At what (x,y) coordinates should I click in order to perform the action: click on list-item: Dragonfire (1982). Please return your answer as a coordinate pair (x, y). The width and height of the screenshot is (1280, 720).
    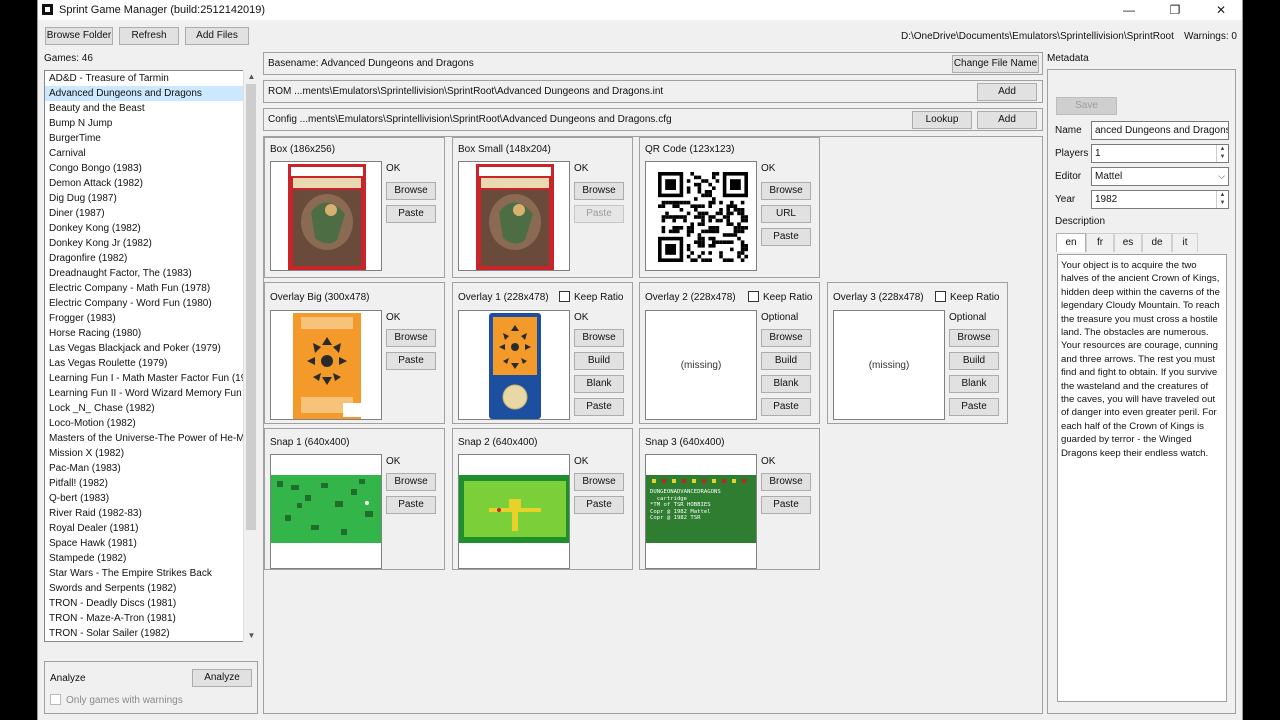
    Looking at the image, I should click on (151, 258).